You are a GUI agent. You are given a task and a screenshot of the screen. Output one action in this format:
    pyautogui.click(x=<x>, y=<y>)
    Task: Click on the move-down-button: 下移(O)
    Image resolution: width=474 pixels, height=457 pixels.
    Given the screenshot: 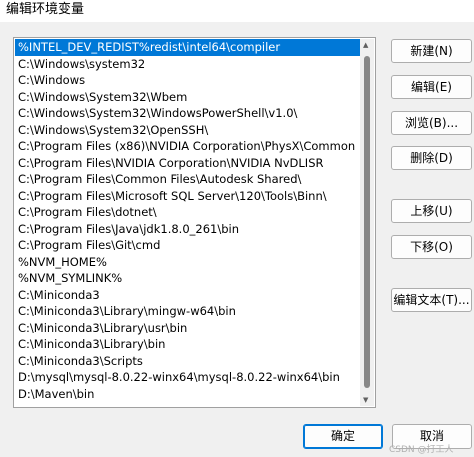 What is the action you would take?
    pyautogui.click(x=431, y=247)
    